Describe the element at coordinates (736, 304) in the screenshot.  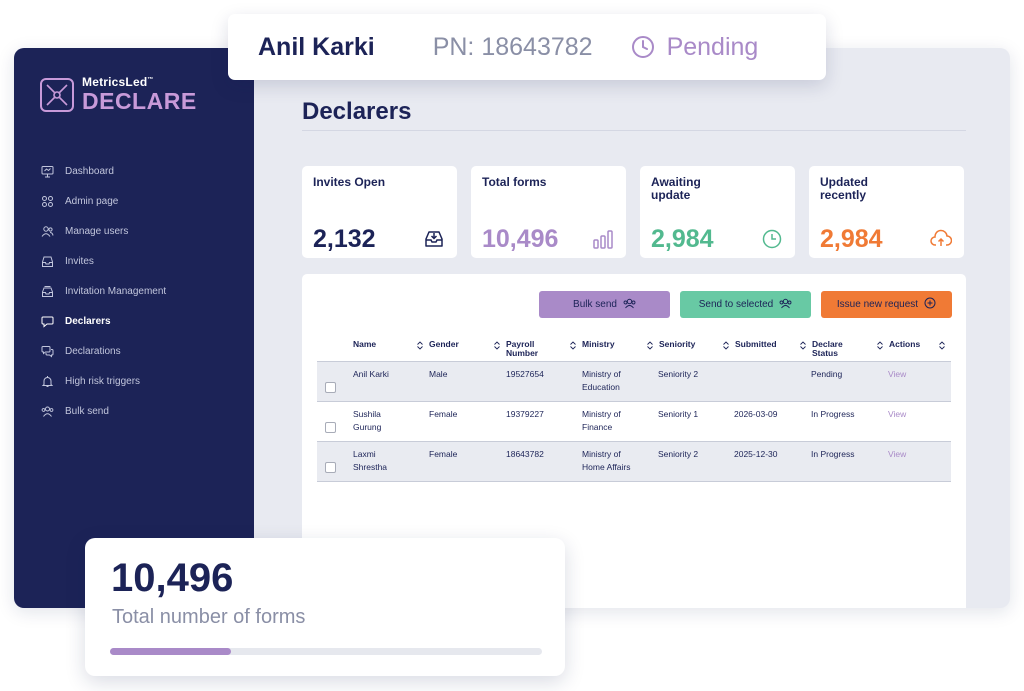
I see `send-to-selected-label: Send to selected` at that location.